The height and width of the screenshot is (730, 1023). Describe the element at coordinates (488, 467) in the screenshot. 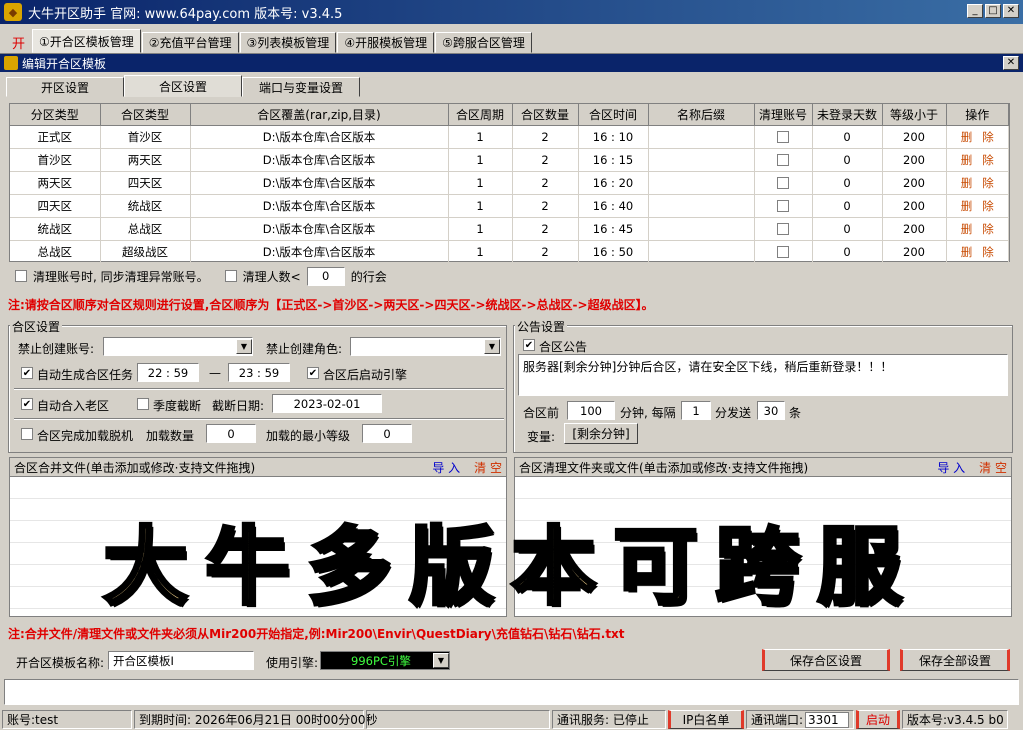

I see `merge-files-clear-button: 清 空` at that location.